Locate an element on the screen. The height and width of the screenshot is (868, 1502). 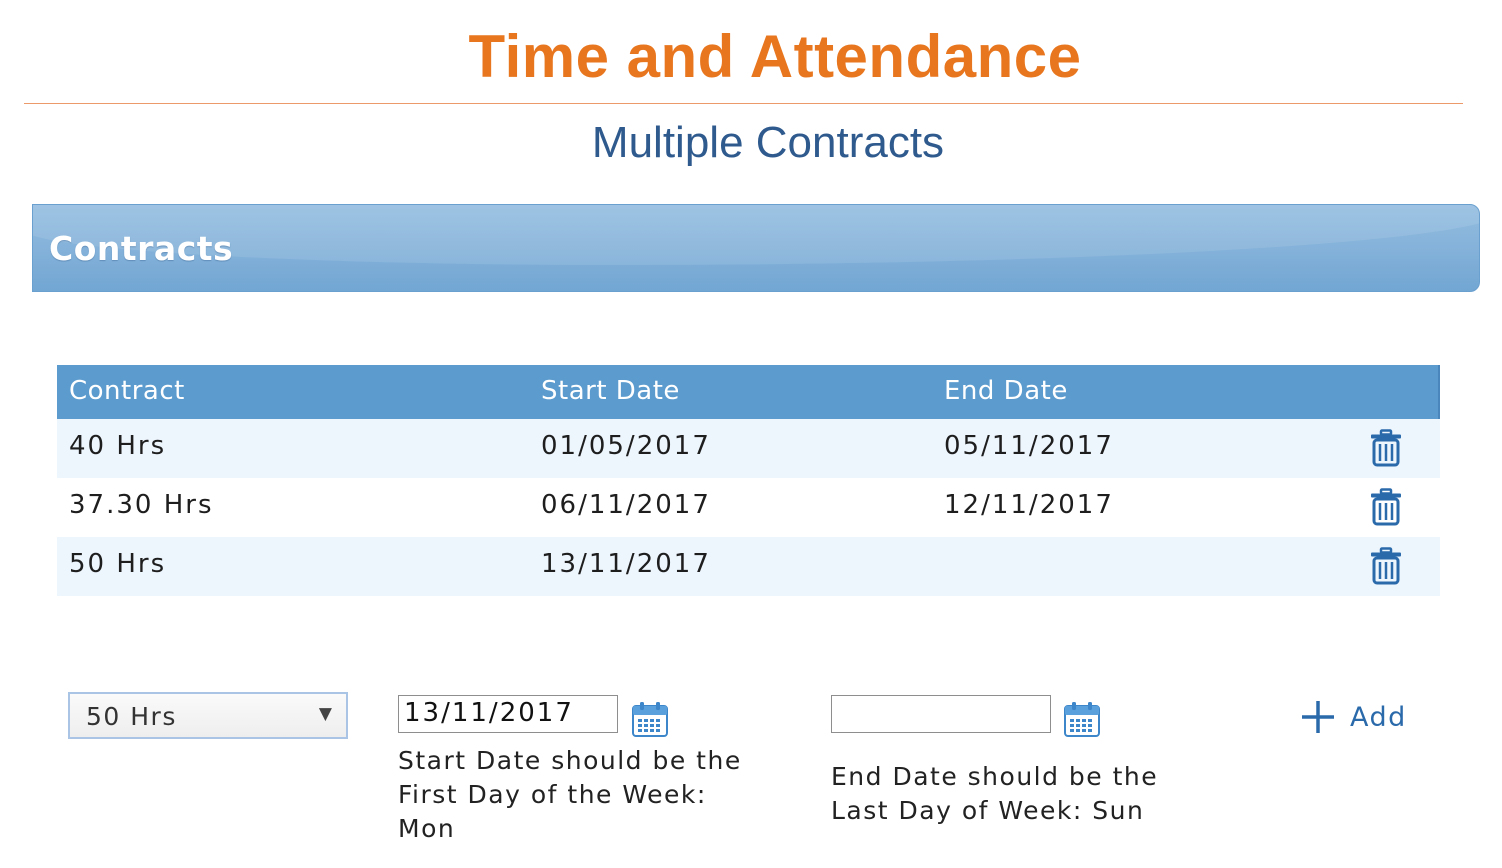
cell-start-date: 01/05/2017 is located at coordinates (626, 446).